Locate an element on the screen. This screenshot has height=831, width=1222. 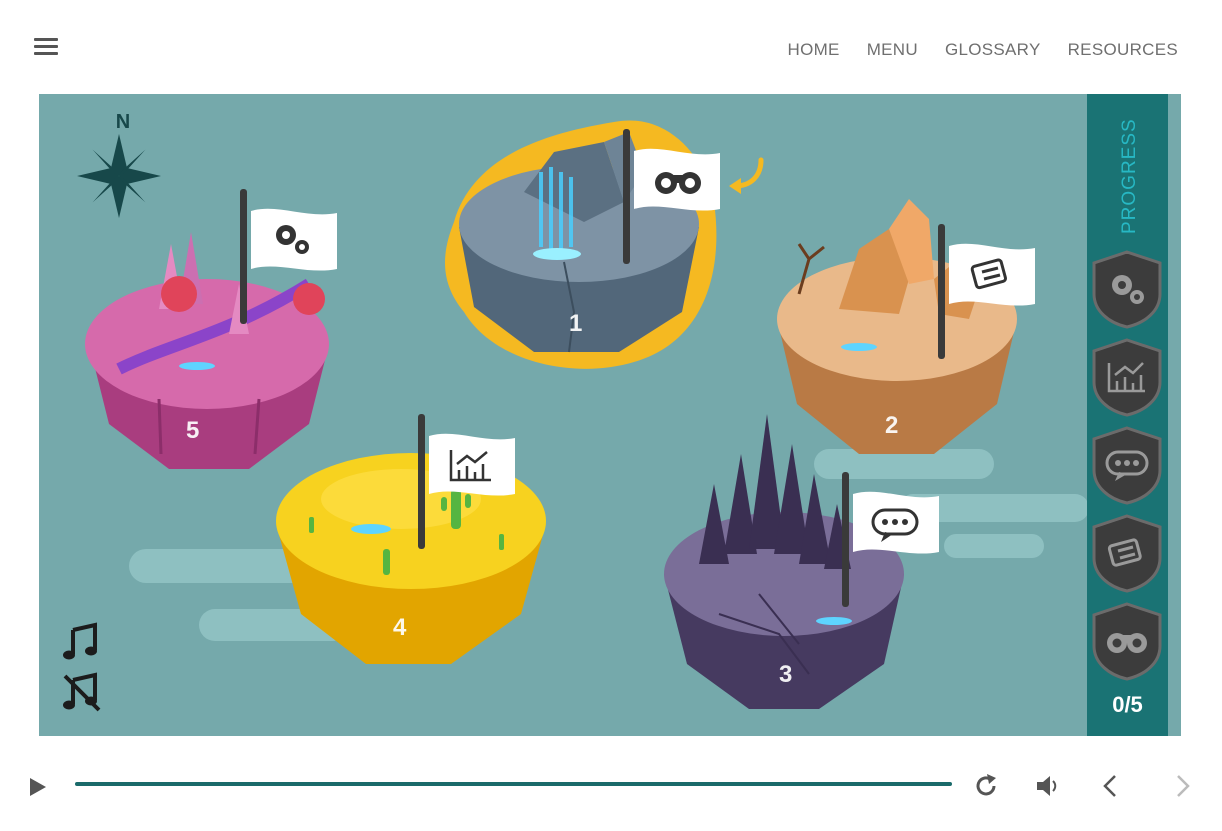
svg-text: N is located at coordinates (123, 122).